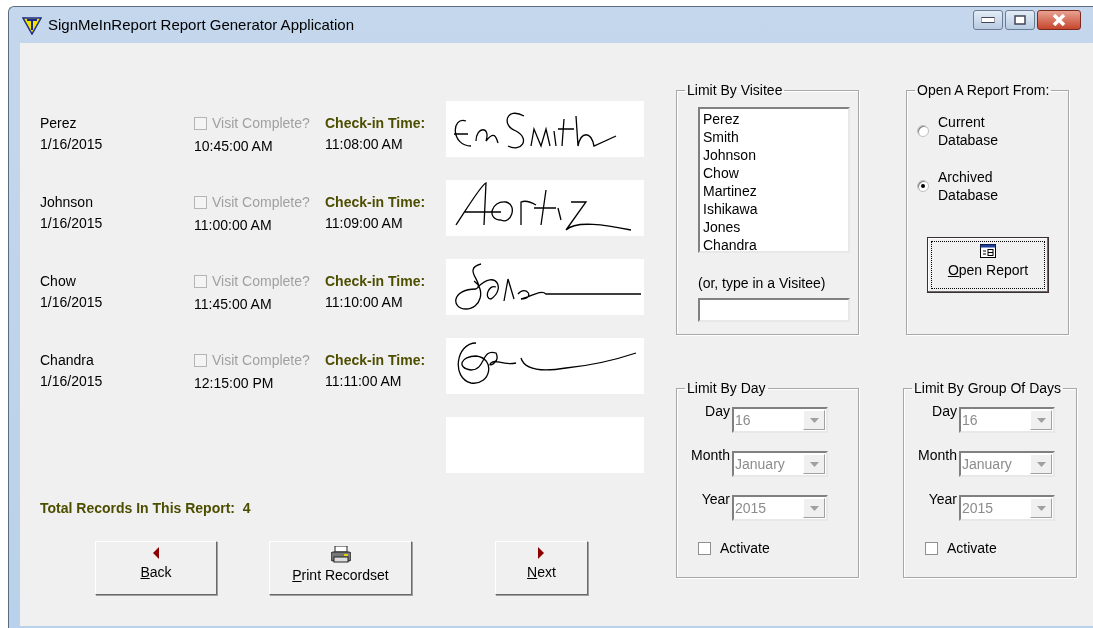 The height and width of the screenshot is (628, 1093). I want to click on visitee-name: Johnson, so click(67, 202).